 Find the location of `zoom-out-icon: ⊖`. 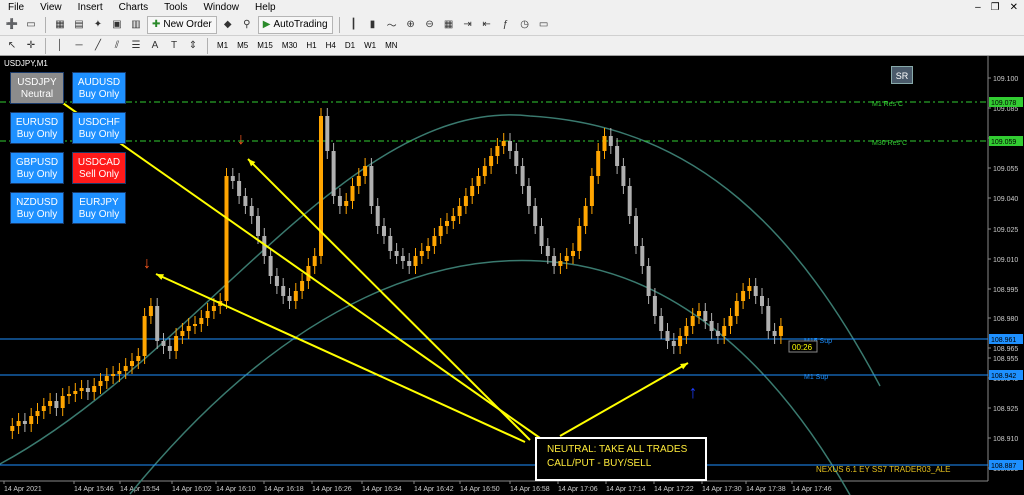

zoom-out-icon: ⊖ is located at coordinates (430, 25).